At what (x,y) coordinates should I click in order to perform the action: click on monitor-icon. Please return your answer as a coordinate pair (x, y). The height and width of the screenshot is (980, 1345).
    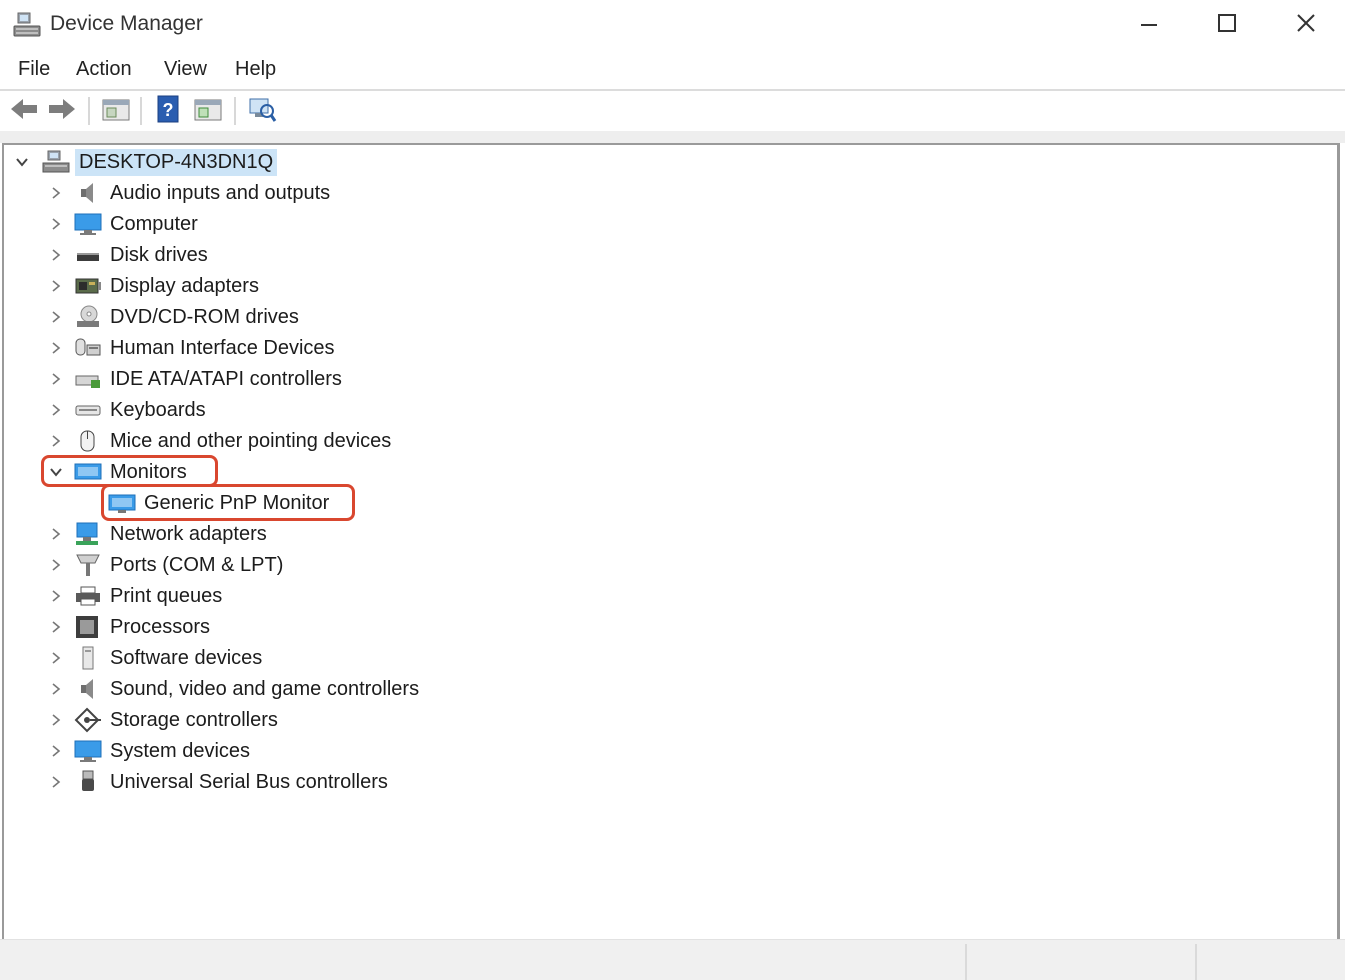
    Looking at the image, I should click on (88, 224).